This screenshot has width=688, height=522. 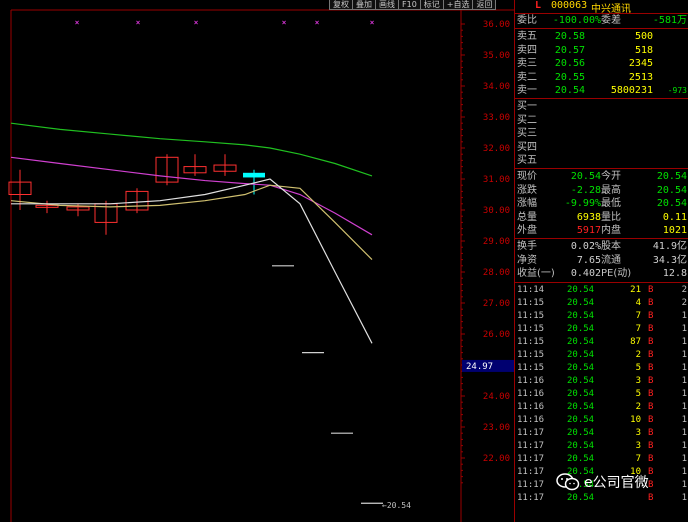 I want to click on ask-row: 卖三 20.56 2345, so click(x=601, y=63).